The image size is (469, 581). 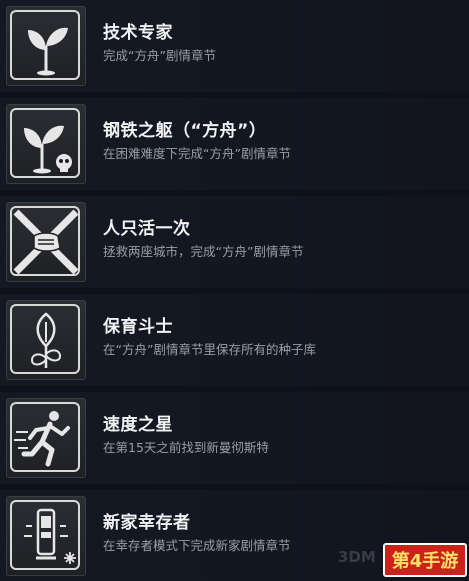 I want to click on watermark-text: 3DM, so click(x=357, y=557).